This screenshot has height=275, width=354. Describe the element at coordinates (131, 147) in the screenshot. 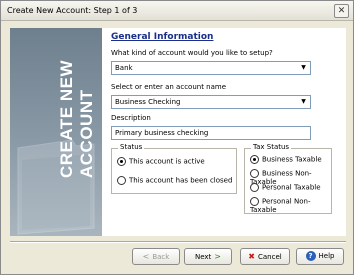

I see `status-group-label: Status` at that location.